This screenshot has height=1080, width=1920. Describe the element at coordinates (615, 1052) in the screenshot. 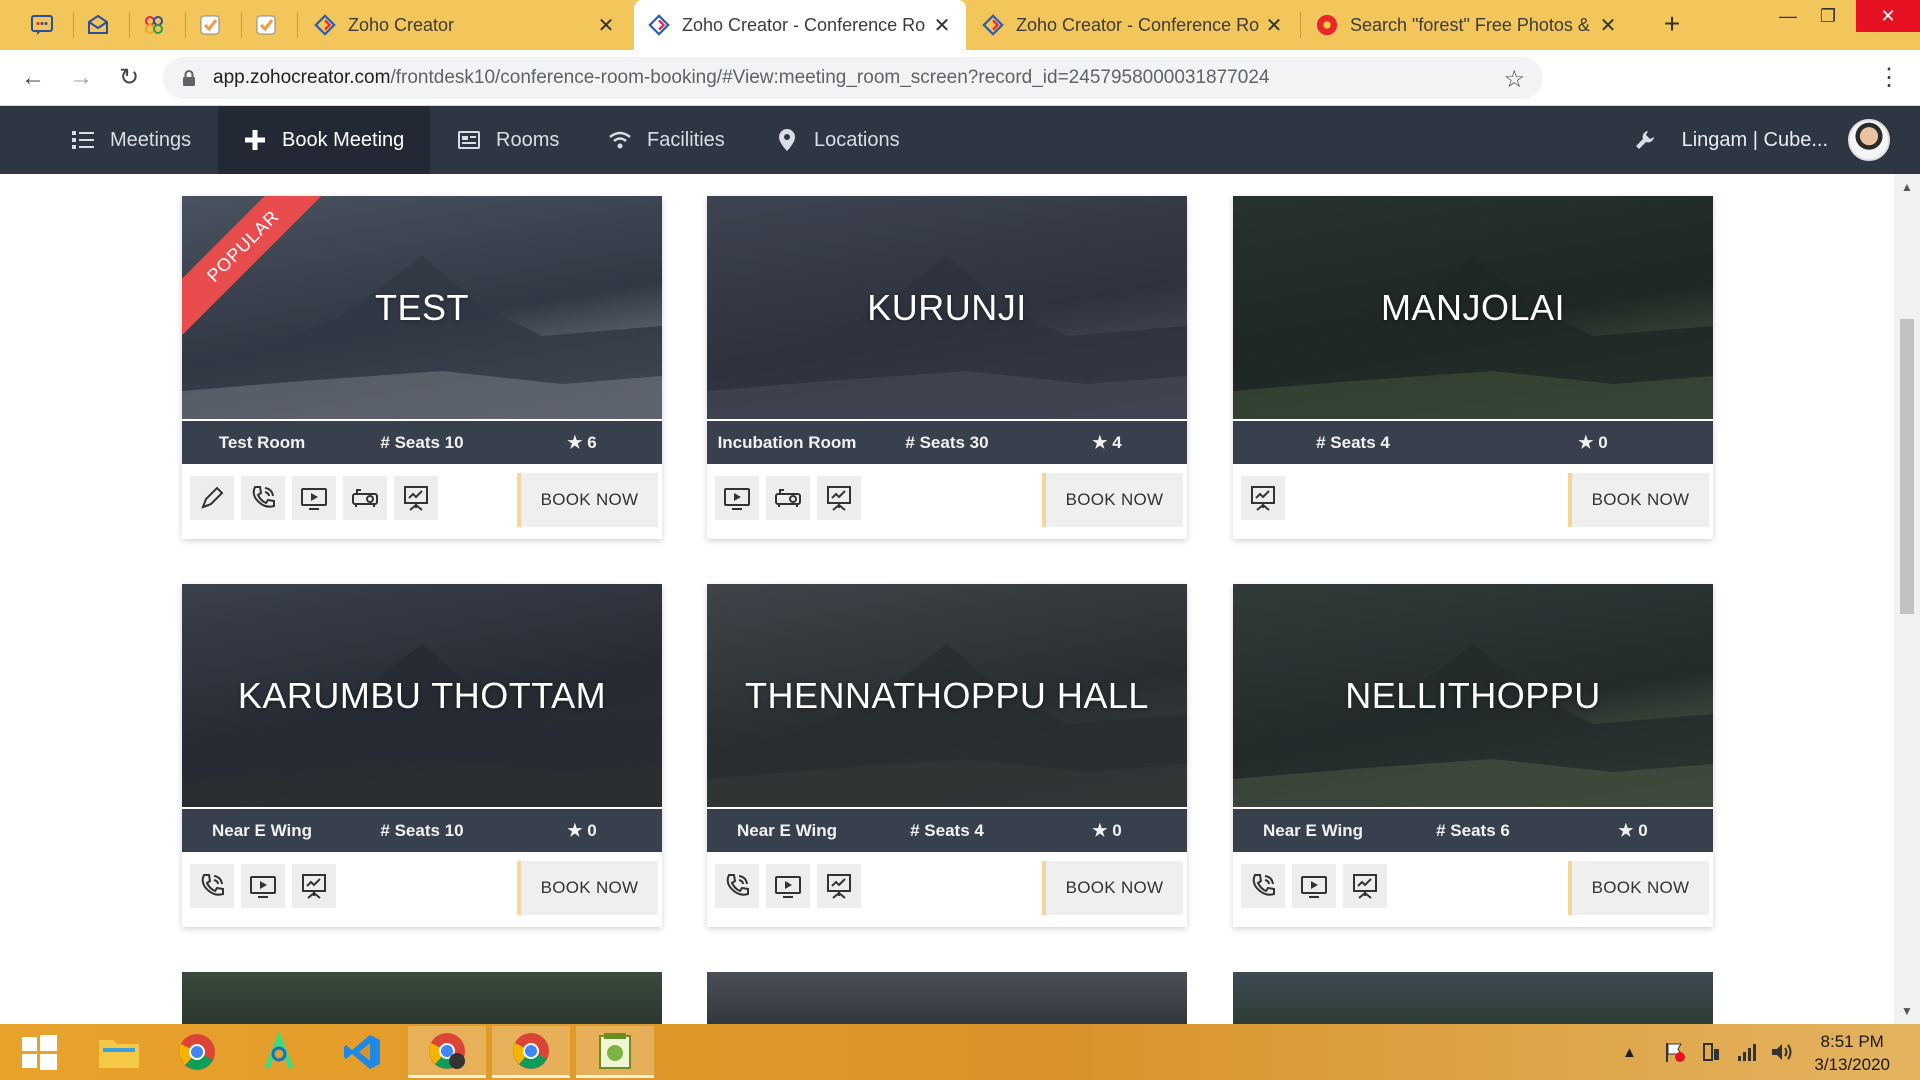

I see `taskbar-notepad` at that location.